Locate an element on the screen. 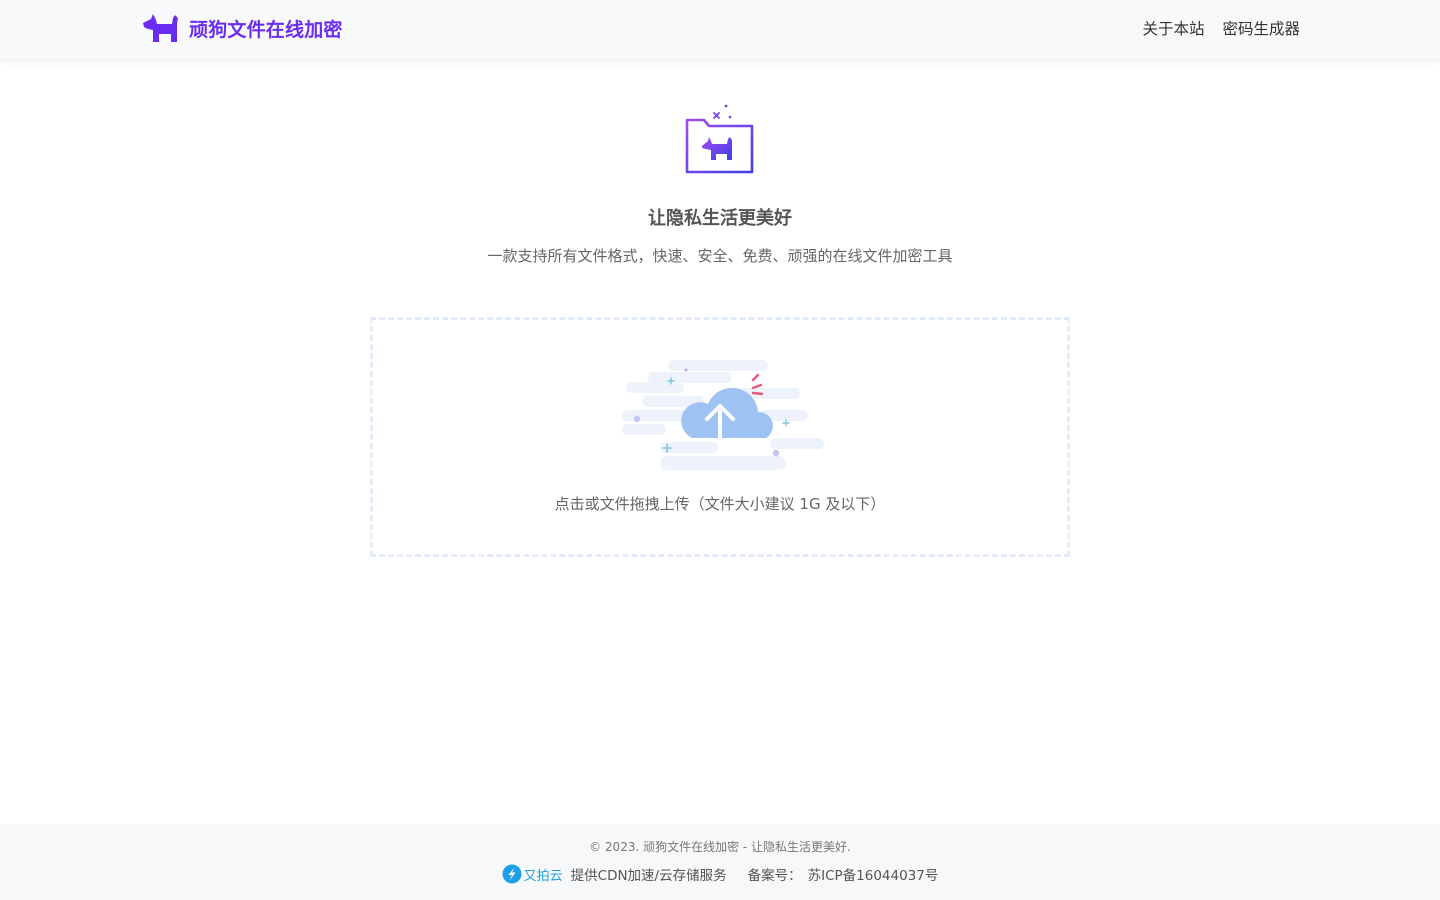 This screenshot has height=900, width=1440. top-nav: 关于本站 密码生成器 is located at coordinates (1212, 29).